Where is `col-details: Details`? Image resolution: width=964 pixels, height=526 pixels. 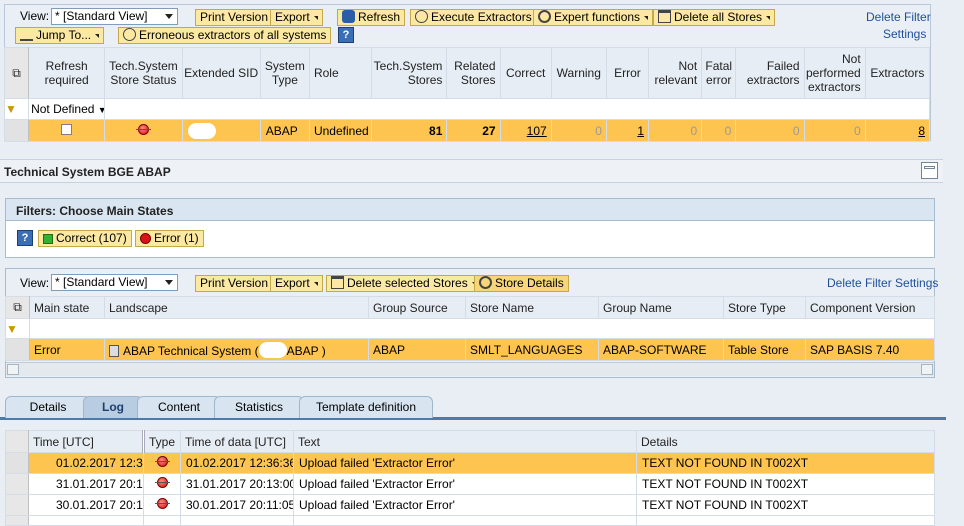
col-details: Details is located at coordinates (785, 441).